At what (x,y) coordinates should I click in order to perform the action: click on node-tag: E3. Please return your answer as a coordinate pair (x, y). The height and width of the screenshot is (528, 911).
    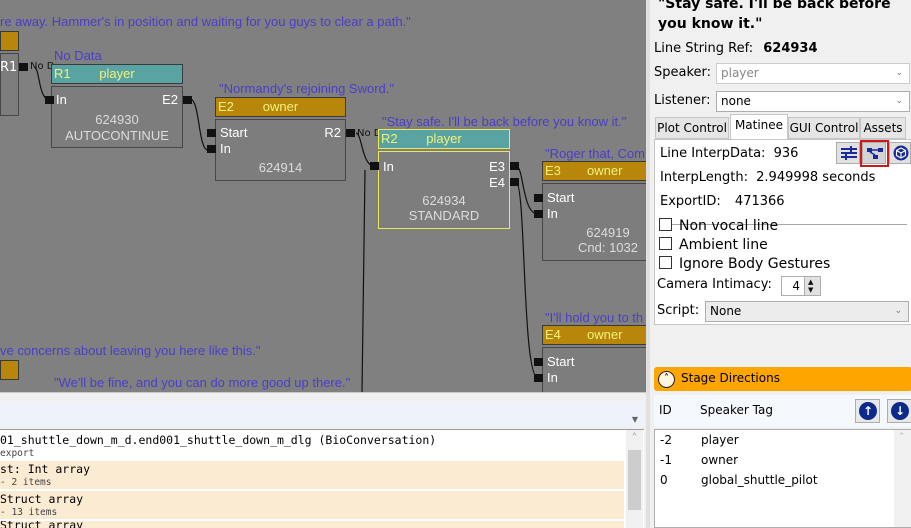
    Looking at the image, I should click on (553, 170).